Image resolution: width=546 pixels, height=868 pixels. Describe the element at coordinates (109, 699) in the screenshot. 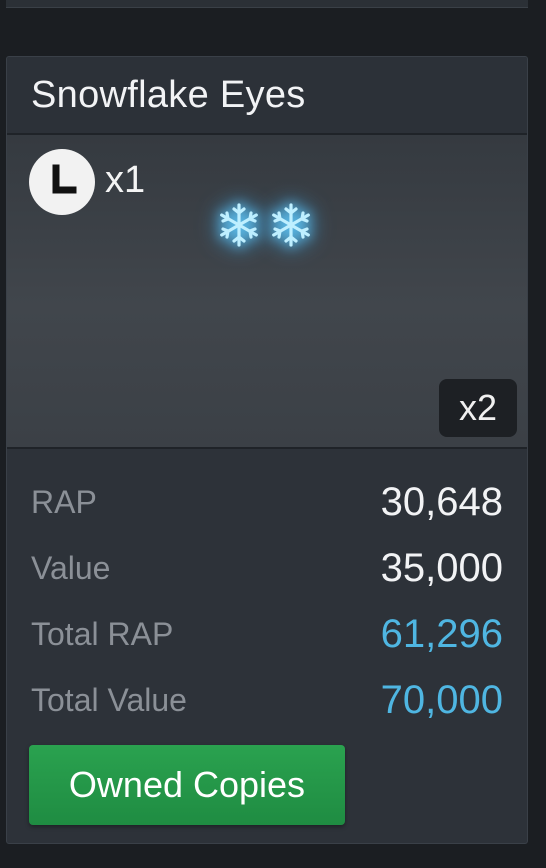

I see `stat-label: Total Value` at that location.